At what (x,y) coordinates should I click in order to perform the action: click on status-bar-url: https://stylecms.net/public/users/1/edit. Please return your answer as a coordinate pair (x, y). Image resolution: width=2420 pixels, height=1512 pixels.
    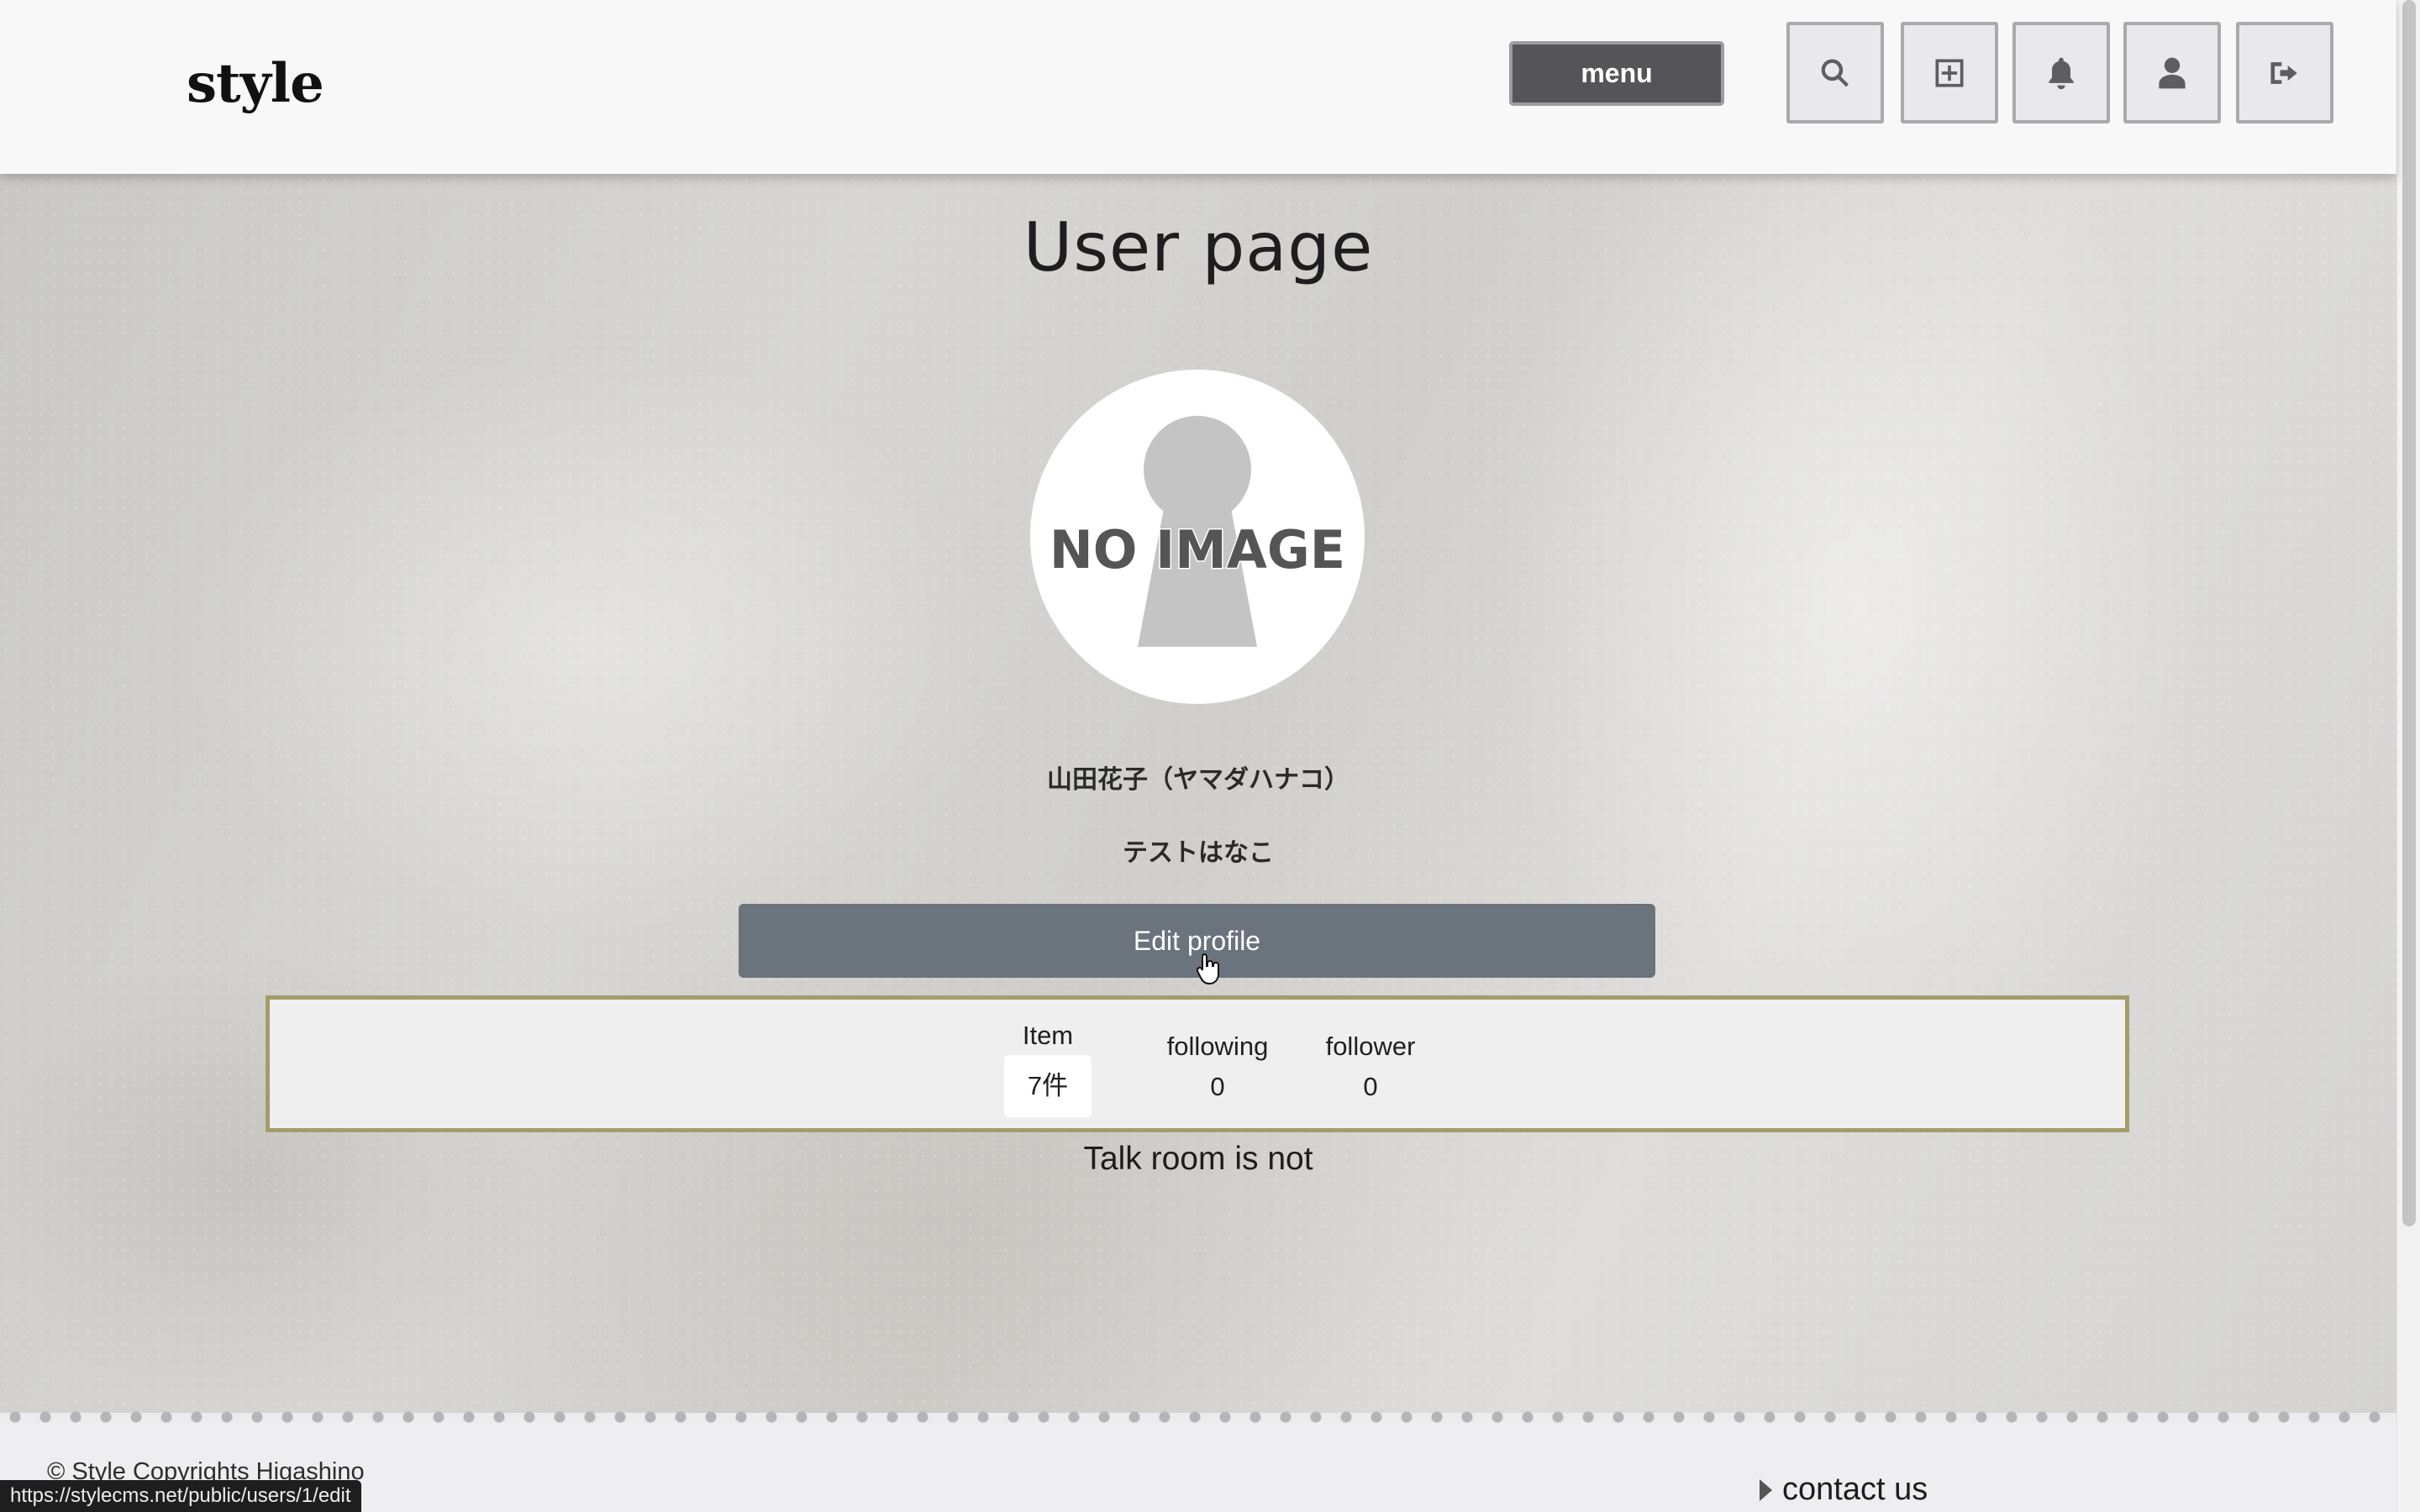
    Looking at the image, I should click on (180, 1496).